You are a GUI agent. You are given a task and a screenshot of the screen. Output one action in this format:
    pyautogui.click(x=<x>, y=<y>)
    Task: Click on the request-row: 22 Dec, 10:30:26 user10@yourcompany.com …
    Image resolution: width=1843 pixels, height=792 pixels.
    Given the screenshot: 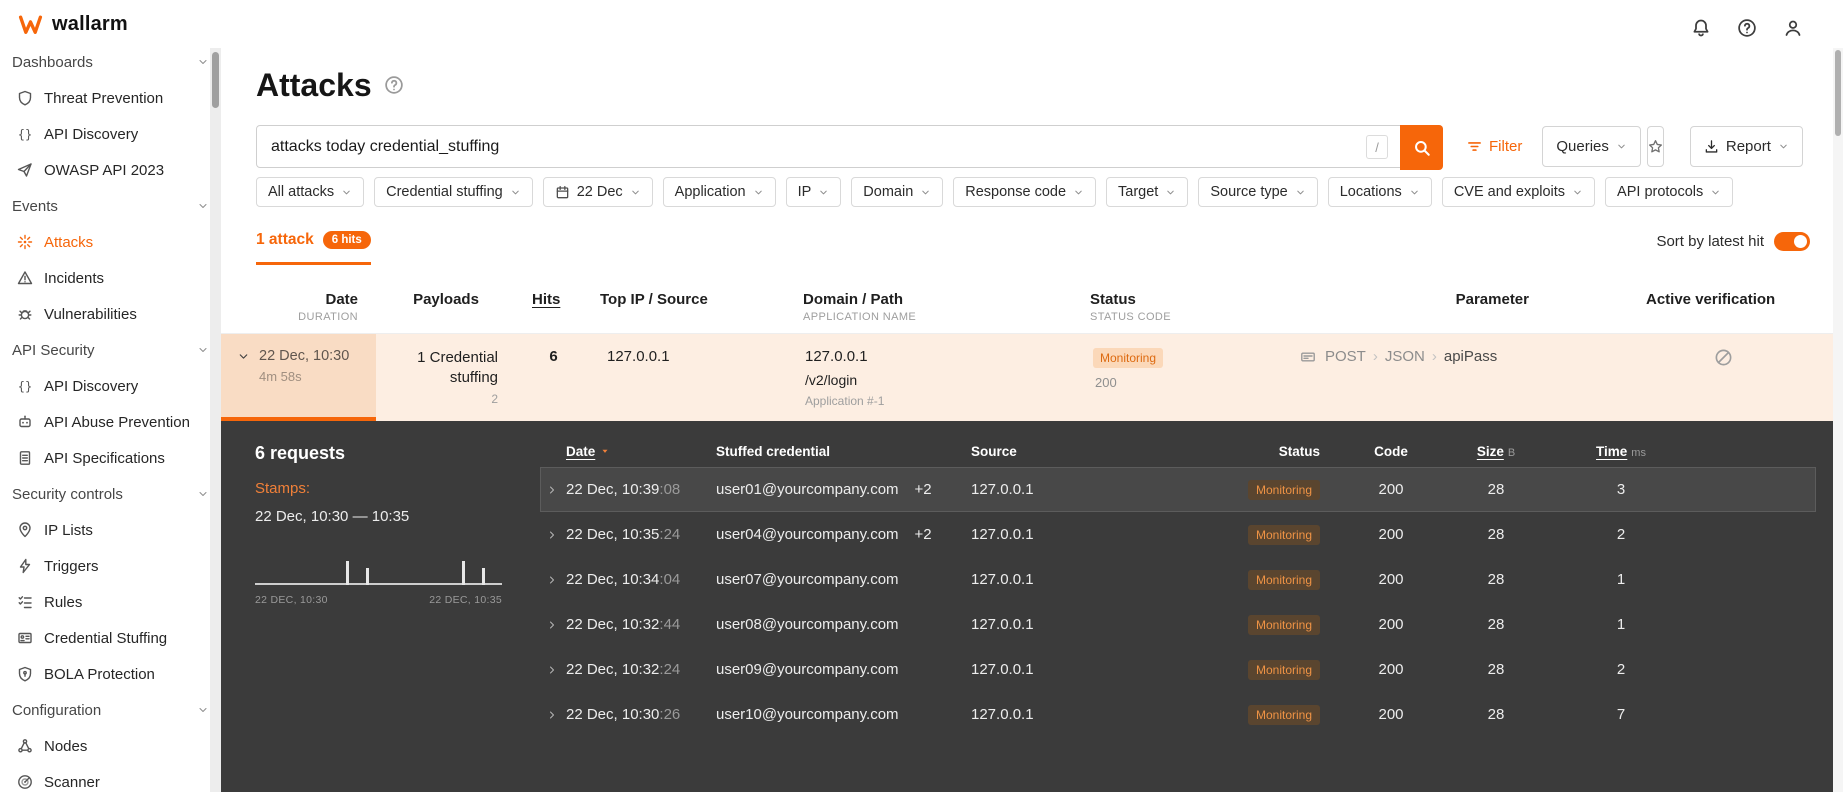 What is the action you would take?
    pyautogui.click(x=1178, y=714)
    